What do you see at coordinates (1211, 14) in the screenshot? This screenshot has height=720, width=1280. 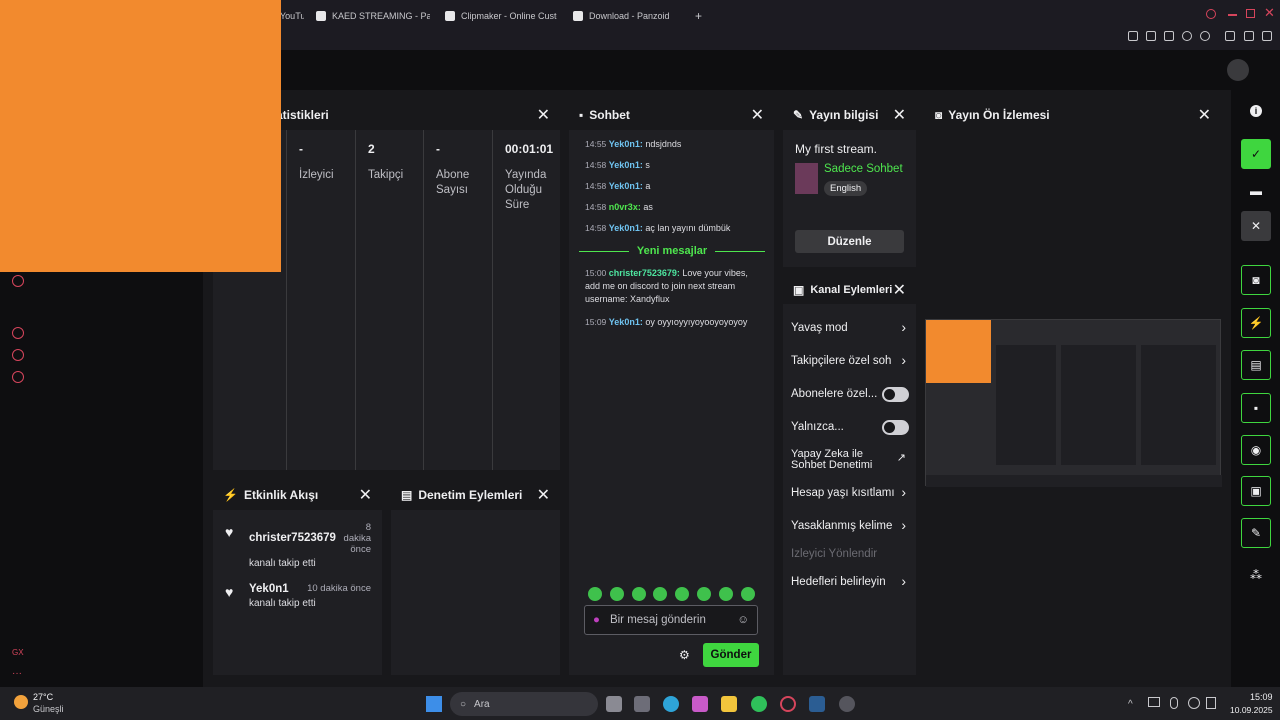 I see `search-icon` at bounding box center [1211, 14].